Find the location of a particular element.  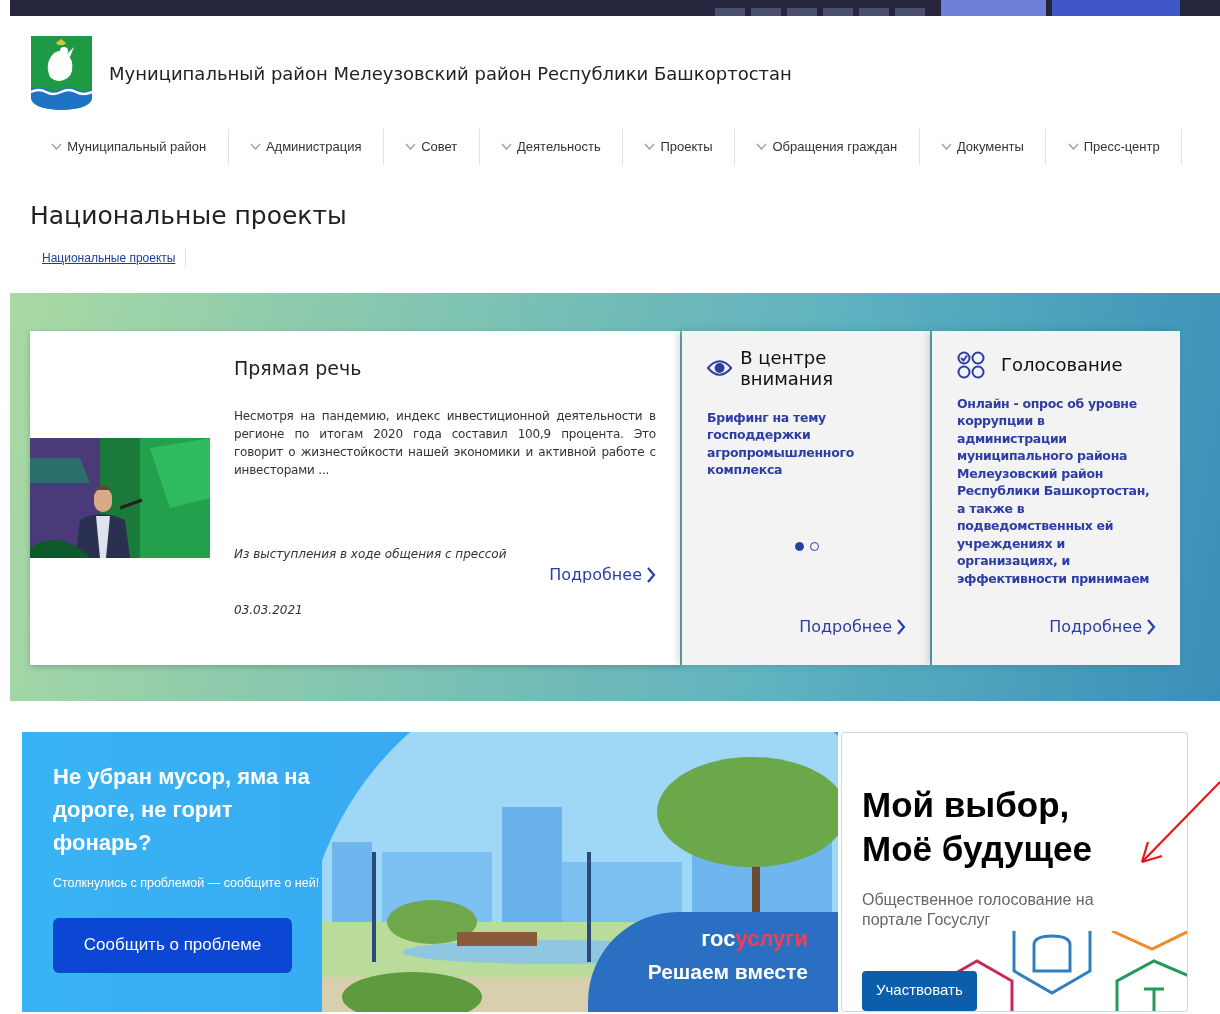

coat-of-arms-icon is located at coordinates (61, 73).